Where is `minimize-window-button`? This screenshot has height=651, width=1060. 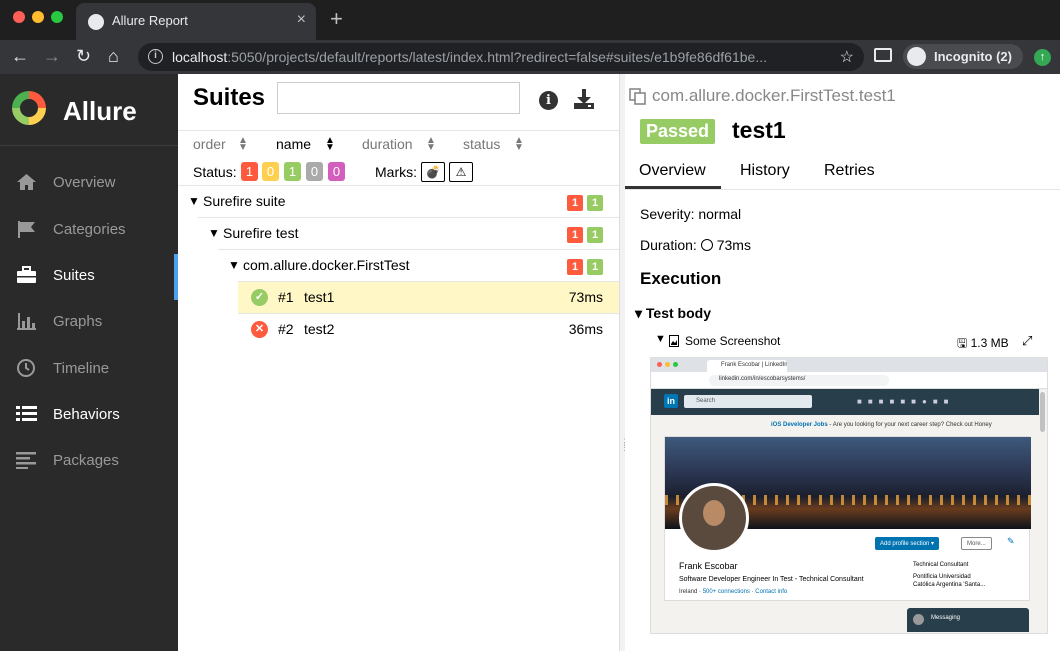 minimize-window-button is located at coordinates (38, 17).